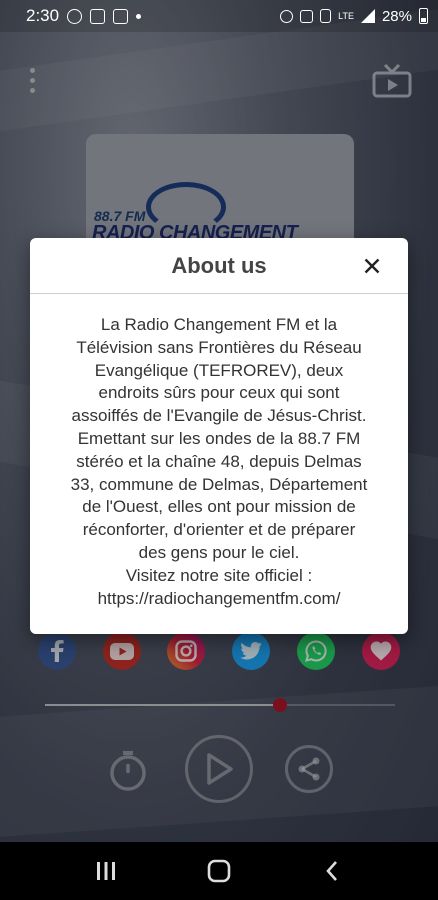 The image size is (438, 900). I want to click on dialog-line: de l'Ouest, elles ont pour mission de, so click(219, 507).